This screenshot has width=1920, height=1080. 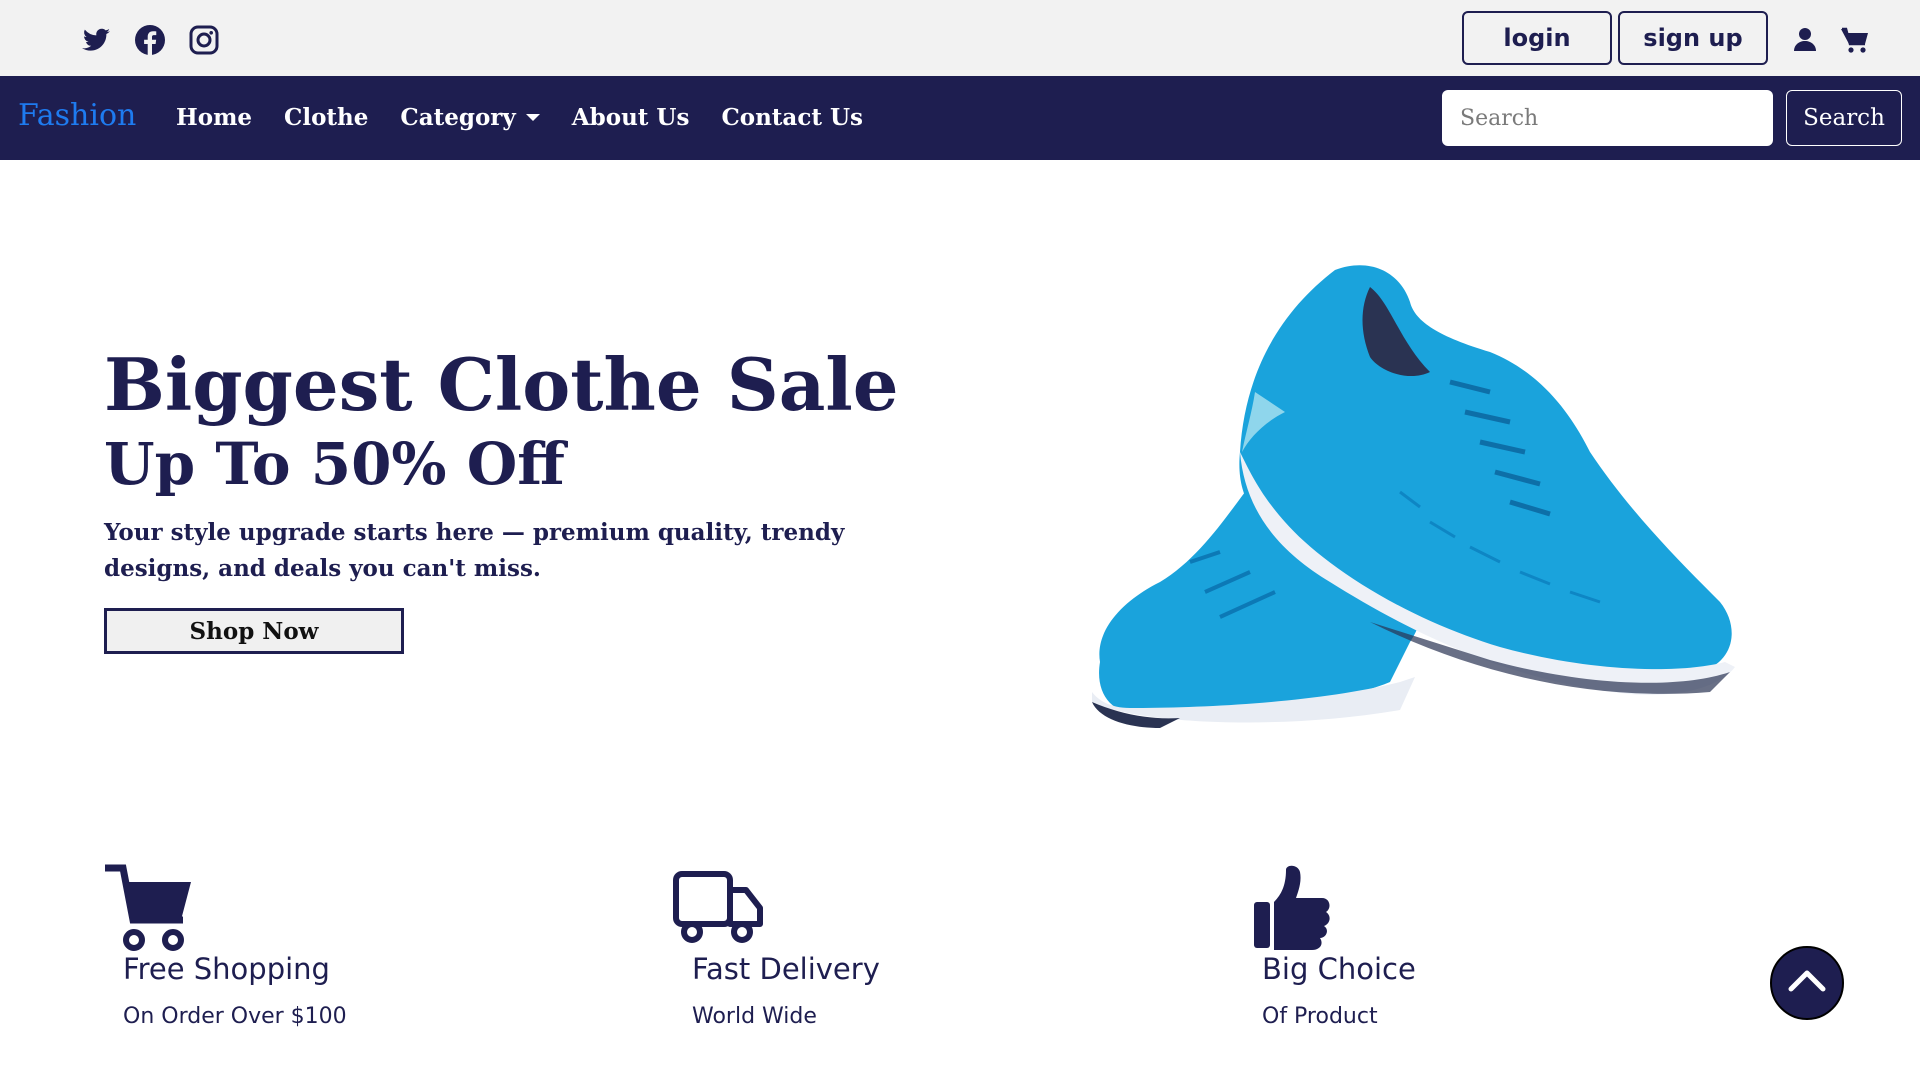 What do you see at coordinates (1607, 118) in the screenshot?
I see `search-input` at bounding box center [1607, 118].